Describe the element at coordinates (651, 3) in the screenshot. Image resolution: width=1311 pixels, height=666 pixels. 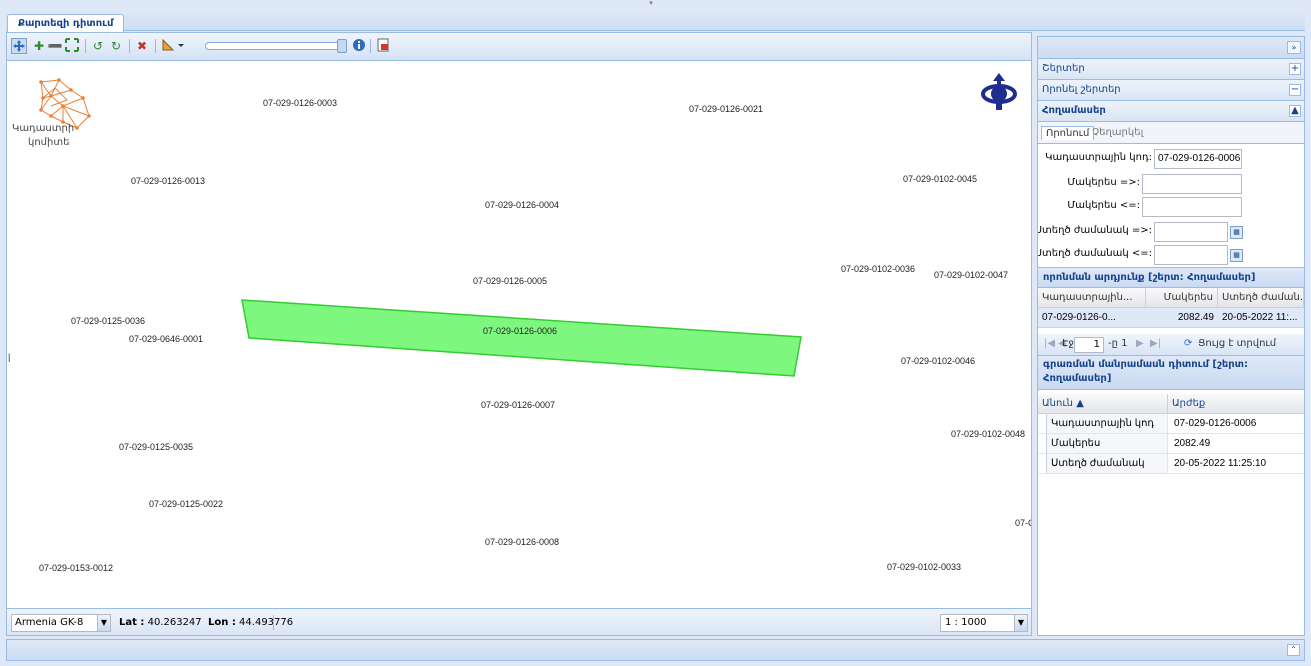
I see `splitter-grip-icon: ▾` at that location.